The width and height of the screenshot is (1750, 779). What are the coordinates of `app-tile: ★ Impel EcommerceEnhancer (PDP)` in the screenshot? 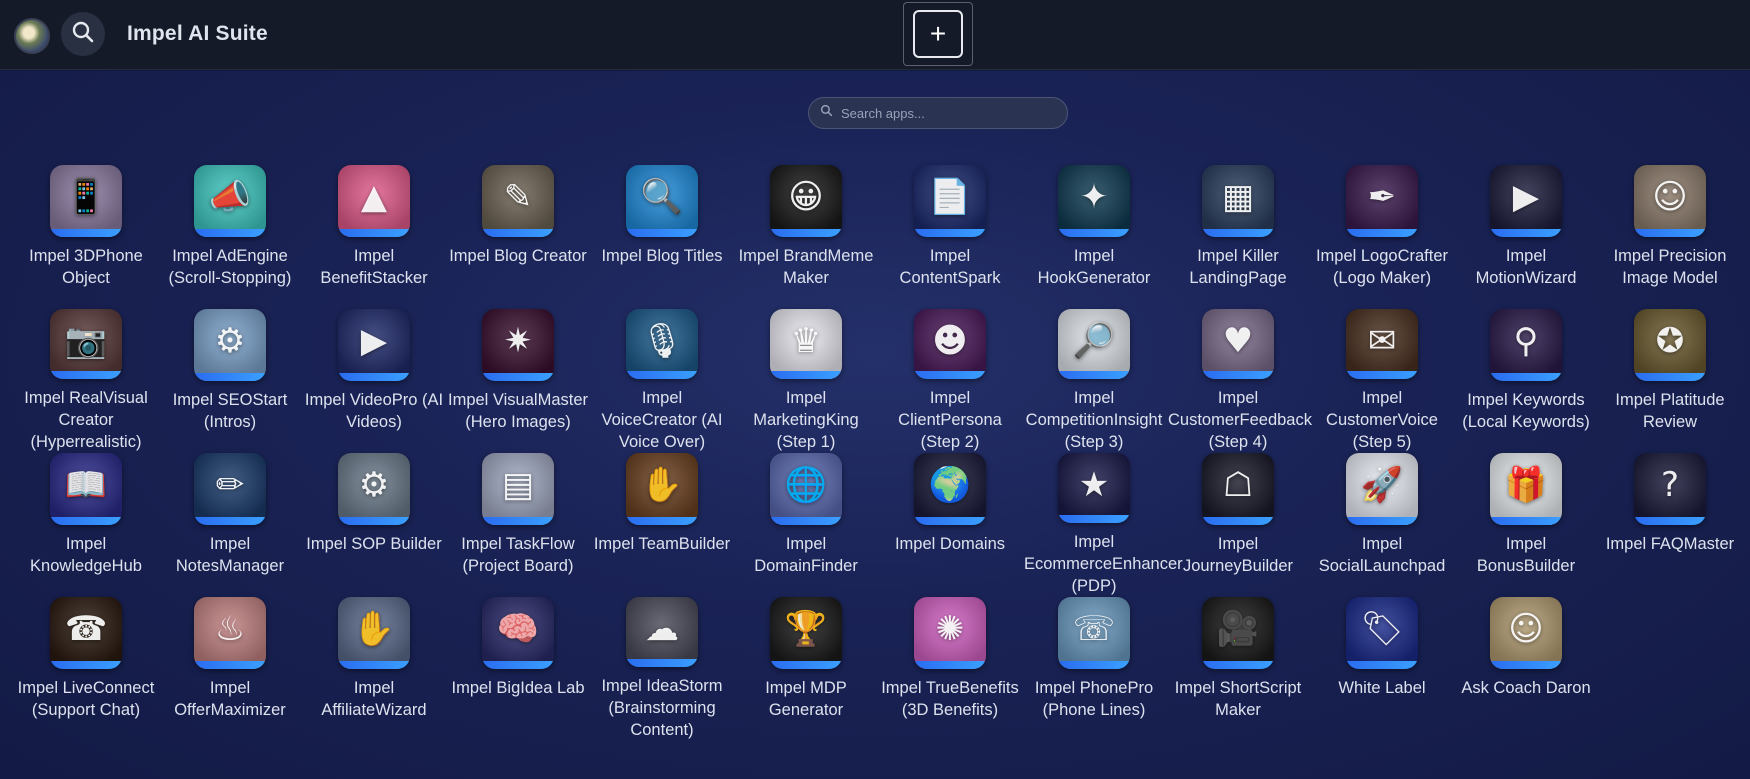 It's located at (1102, 525).